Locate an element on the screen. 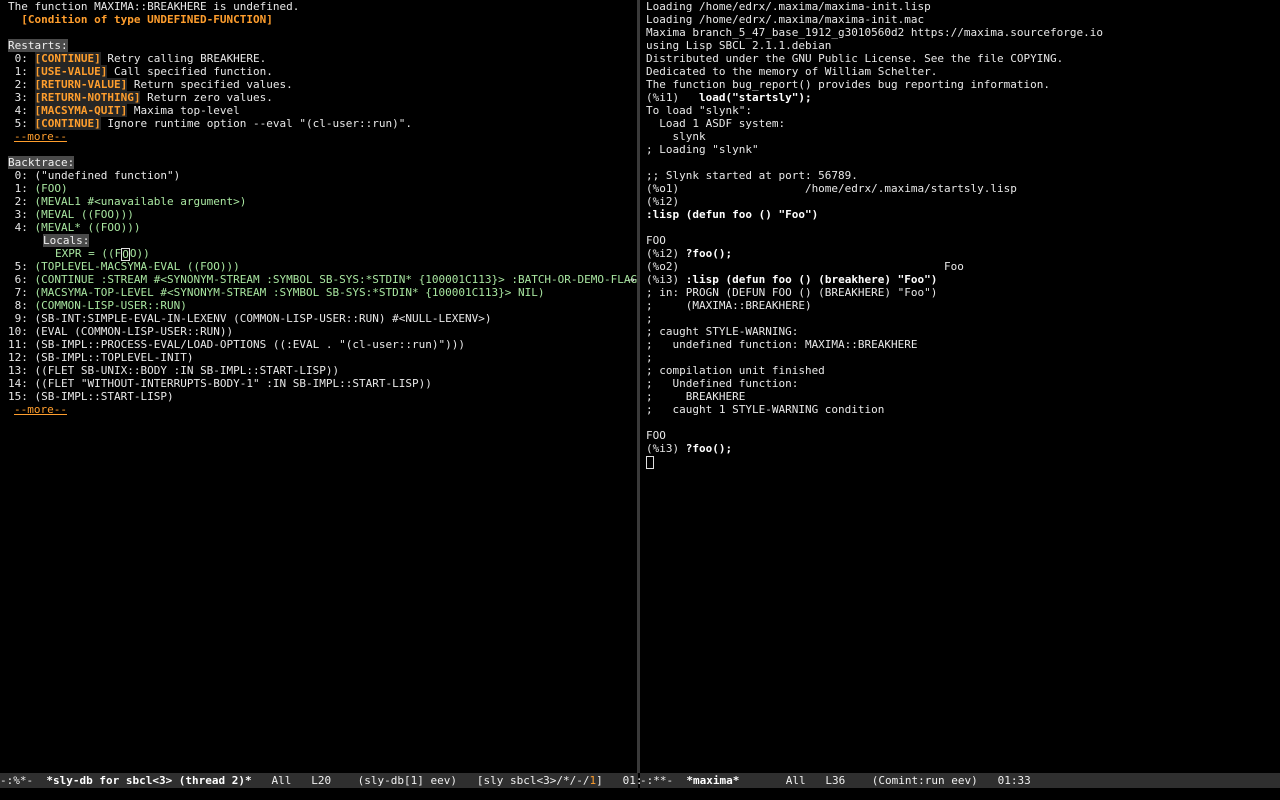 This screenshot has height=800, width=1280. repl-line: ; (MAXIMA::BREAKHERE) is located at coordinates (729, 305).